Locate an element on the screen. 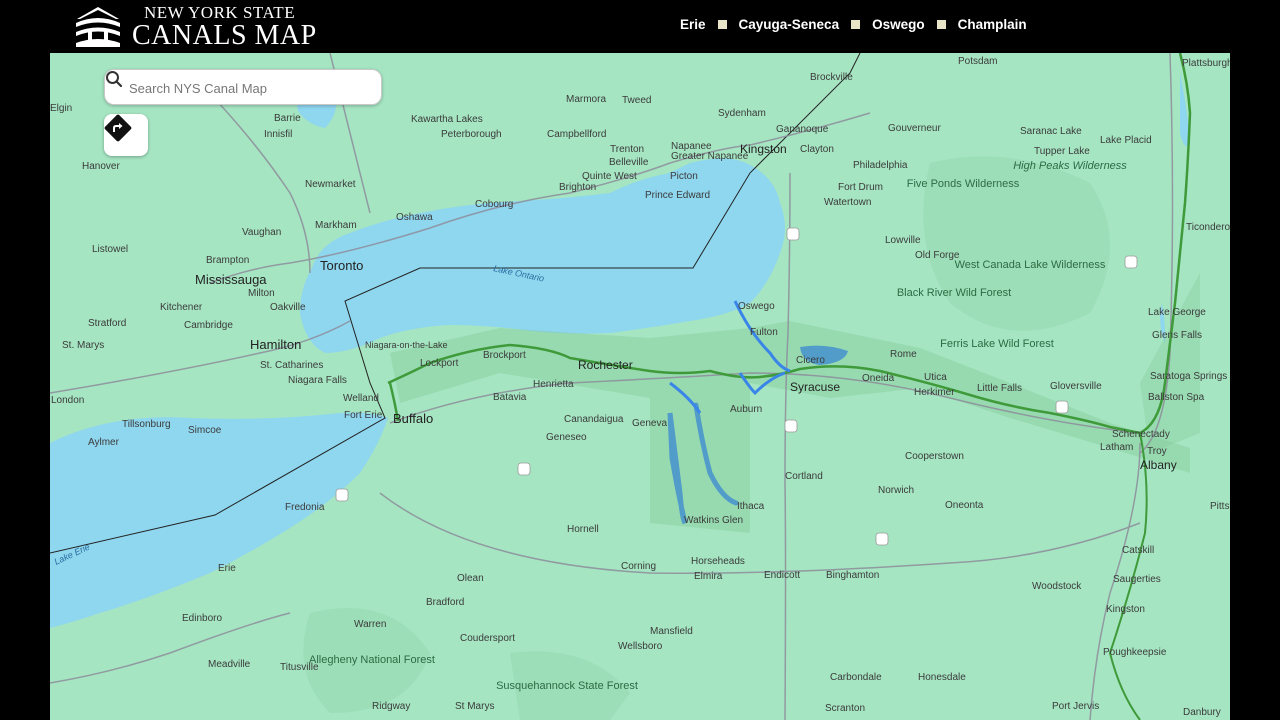  nav-champlain: Champlain is located at coordinates (992, 24).